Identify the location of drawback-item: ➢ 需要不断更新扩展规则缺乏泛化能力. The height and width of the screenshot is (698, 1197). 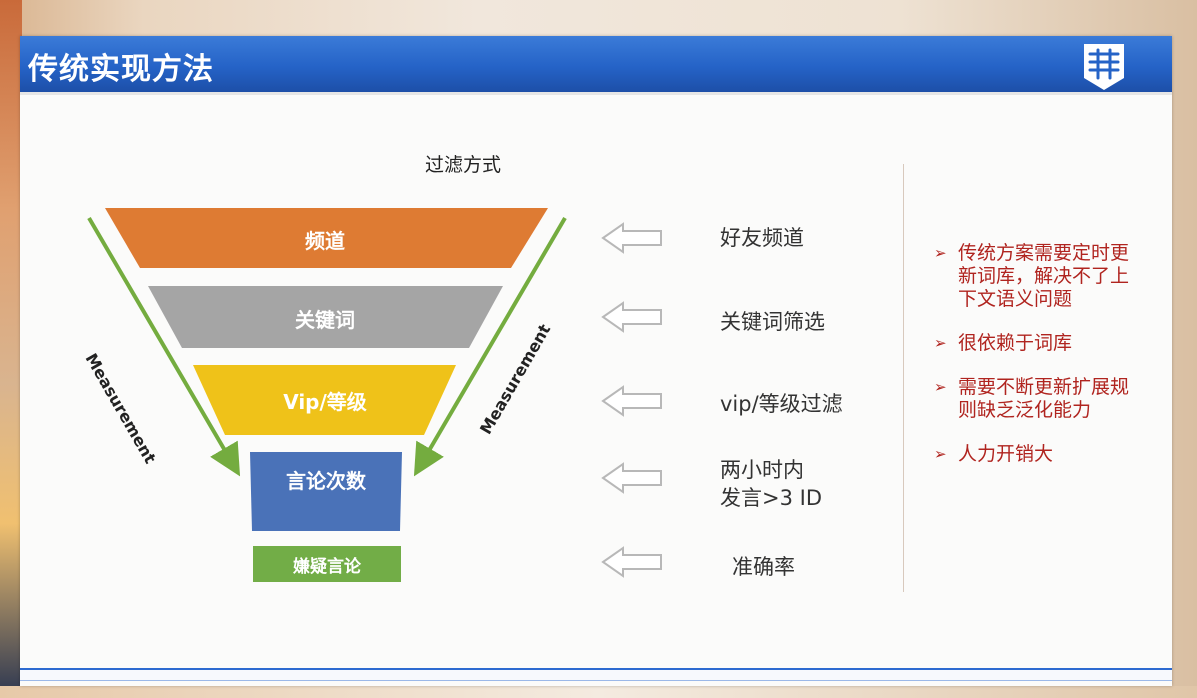
(1032, 398).